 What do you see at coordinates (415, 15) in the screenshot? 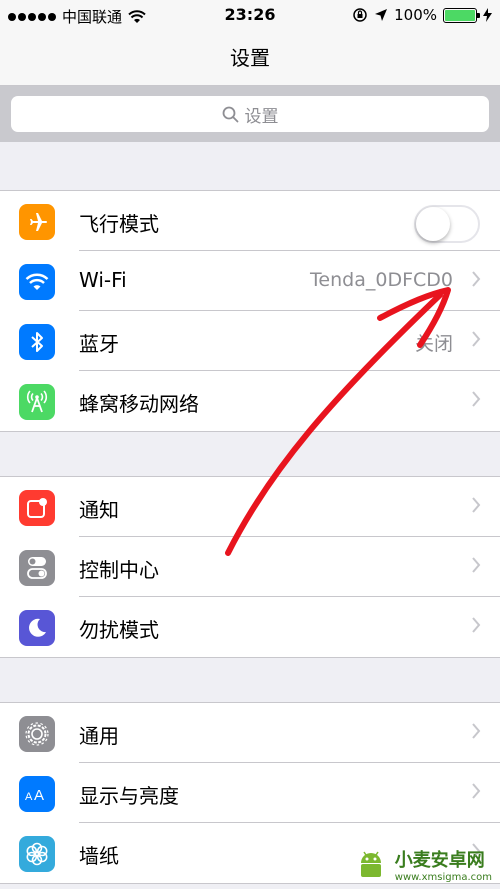
I see `battery-percent: 100%` at bounding box center [415, 15].